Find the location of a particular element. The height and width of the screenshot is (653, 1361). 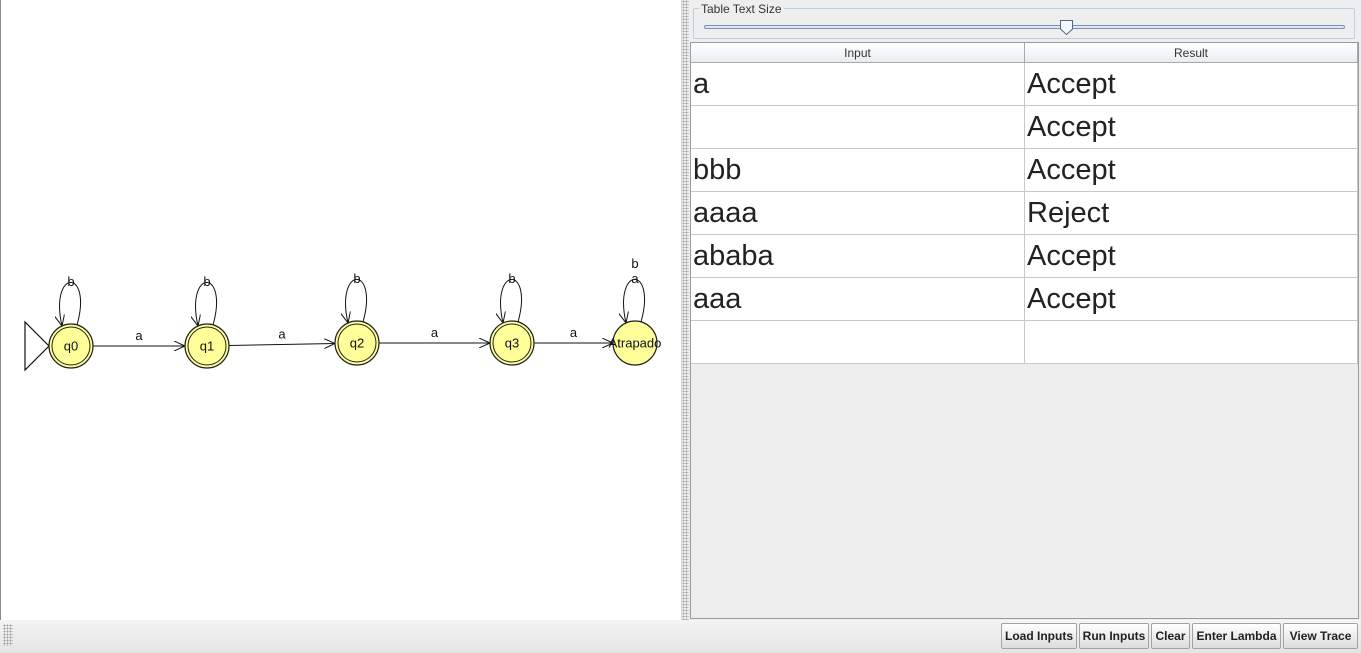

table-row is located at coordinates (1024, 342).